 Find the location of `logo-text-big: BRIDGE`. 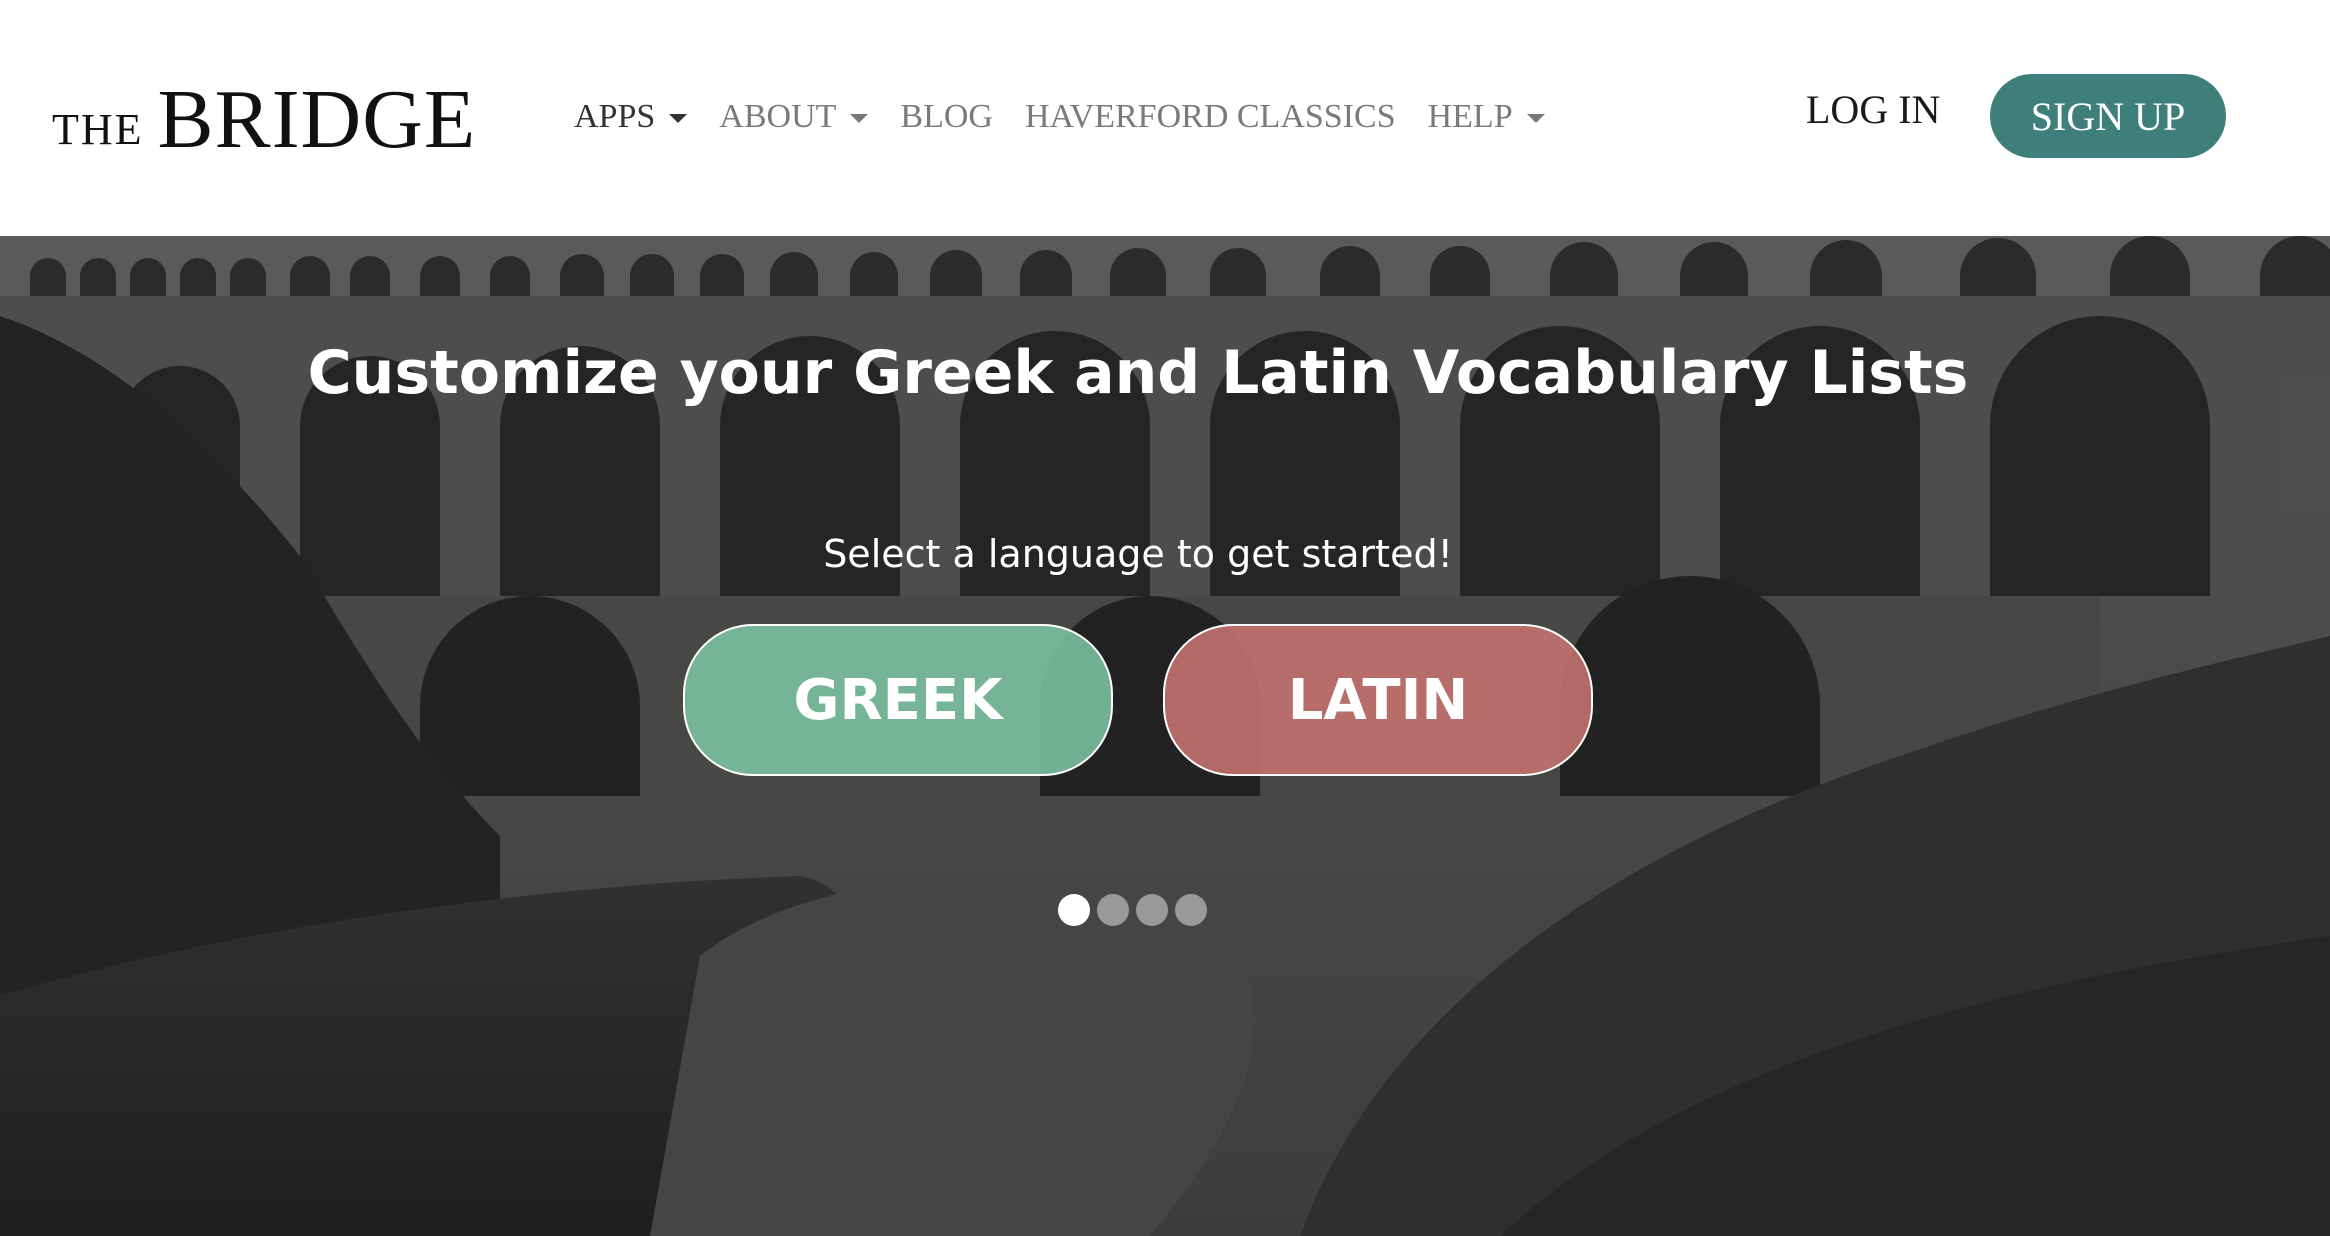

logo-text-big: BRIDGE is located at coordinates (317, 119).